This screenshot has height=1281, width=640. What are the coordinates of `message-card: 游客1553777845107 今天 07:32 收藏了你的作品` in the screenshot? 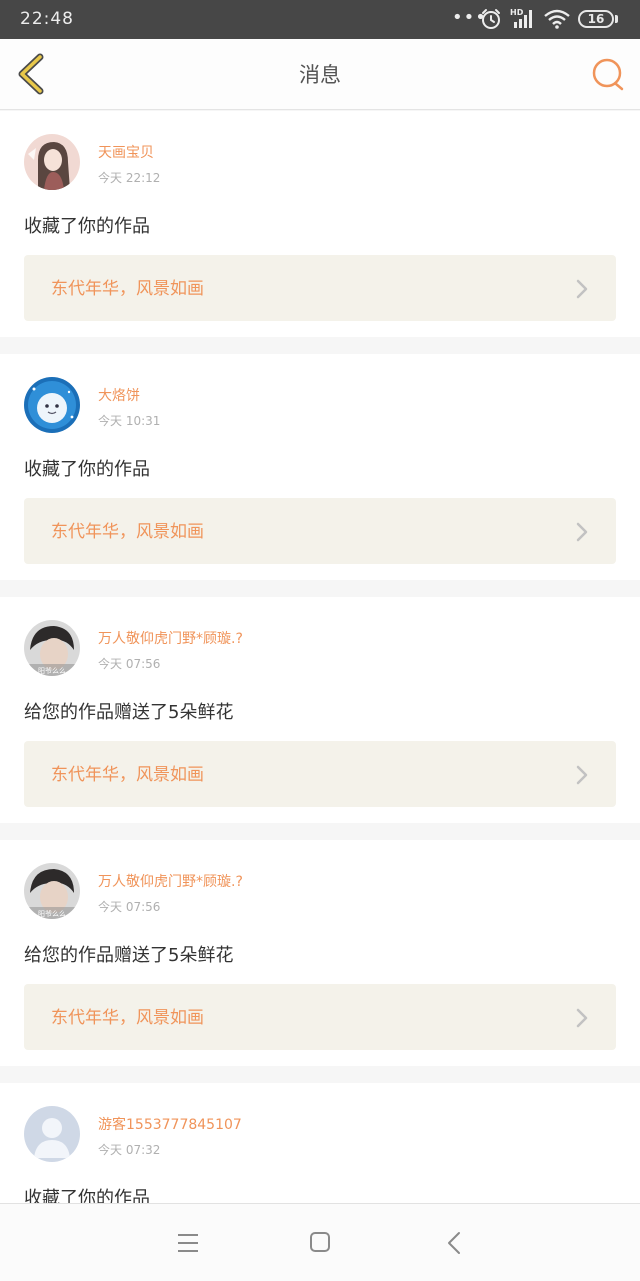 It's located at (320, 1143).